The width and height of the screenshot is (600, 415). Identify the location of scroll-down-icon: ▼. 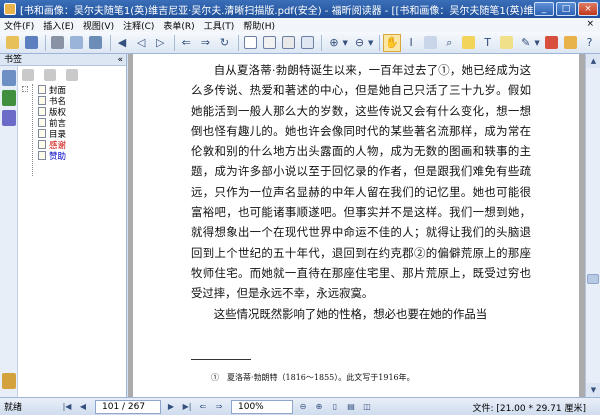
(593, 390).